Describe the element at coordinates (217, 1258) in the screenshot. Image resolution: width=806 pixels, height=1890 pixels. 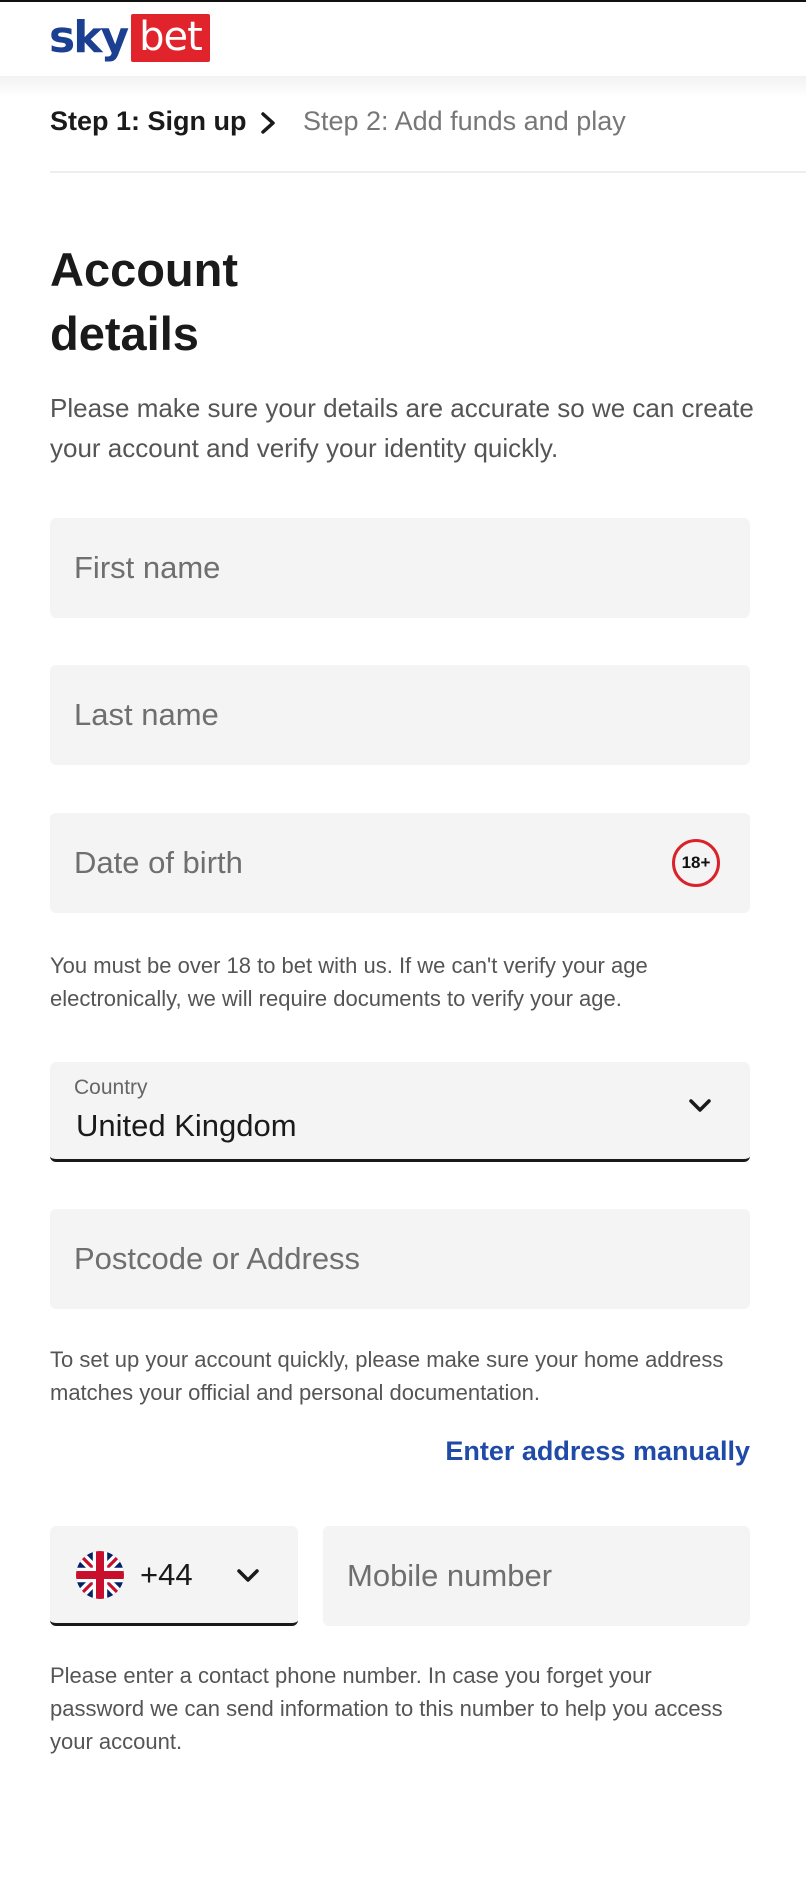
I see `postcode-address-placeholder: Postcode or Address` at that location.